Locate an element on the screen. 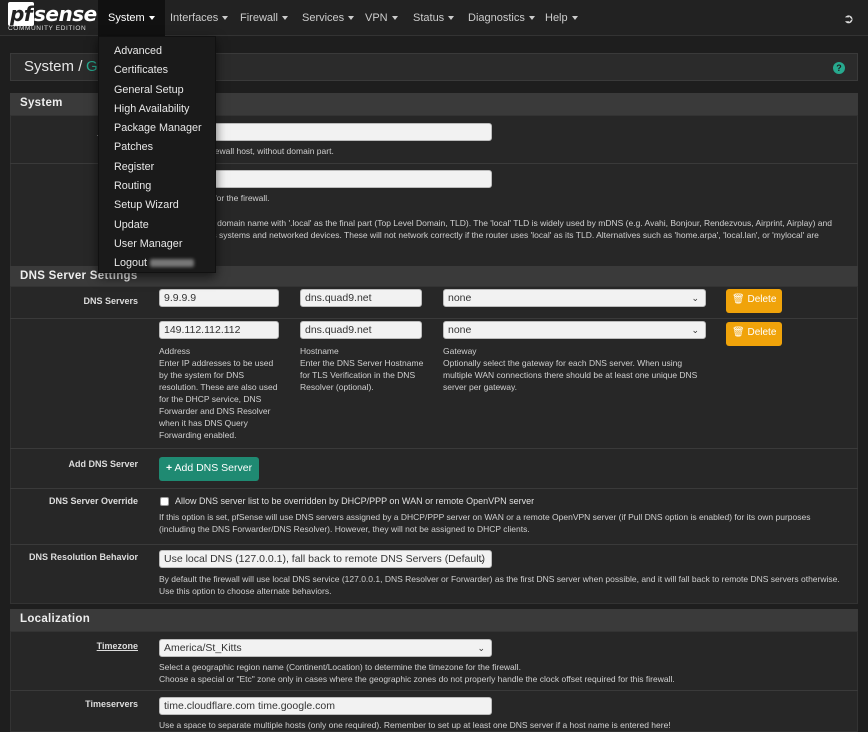  nav-diagnostics: Diagnostics is located at coordinates (501, 18).